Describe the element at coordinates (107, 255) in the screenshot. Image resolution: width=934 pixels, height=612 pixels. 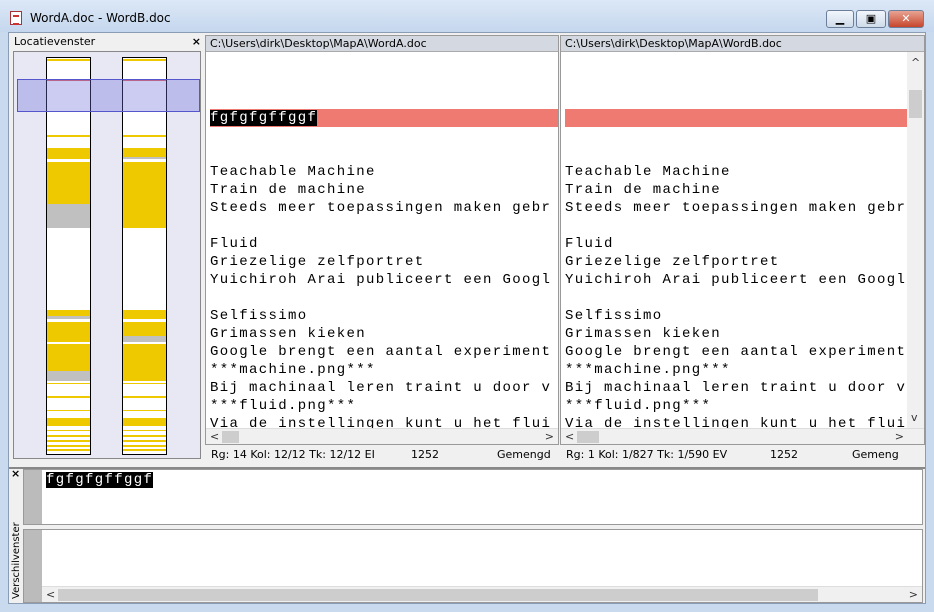
I see `location-map` at that location.